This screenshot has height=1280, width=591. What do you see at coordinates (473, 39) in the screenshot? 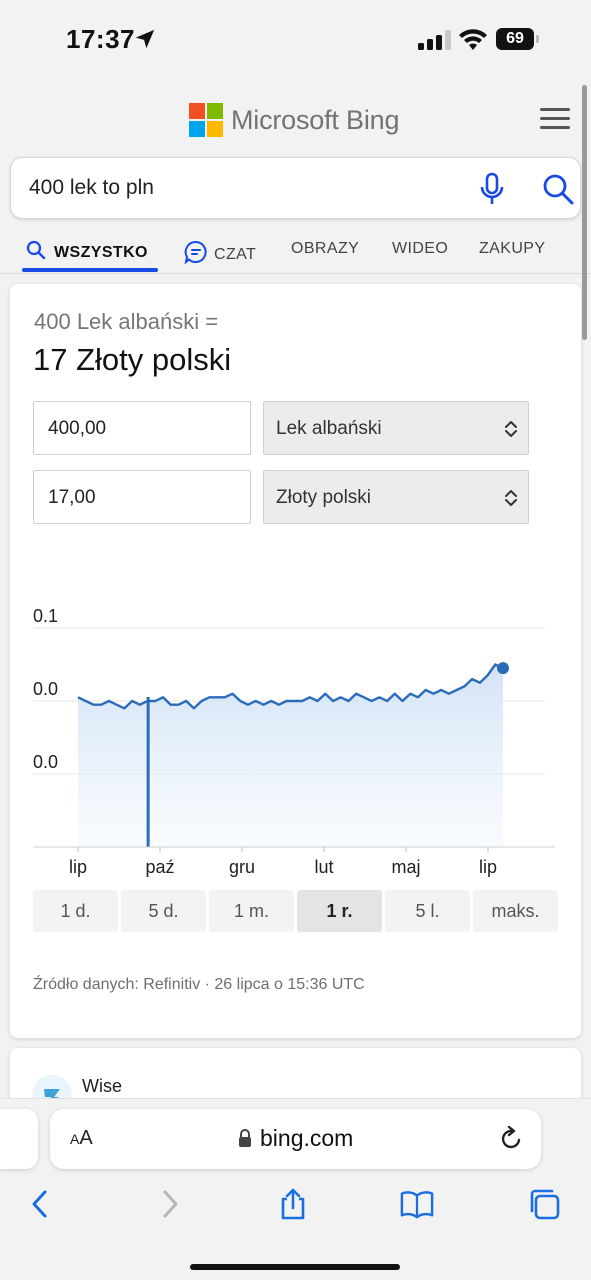
I see `wifi-icon` at bounding box center [473, 39].